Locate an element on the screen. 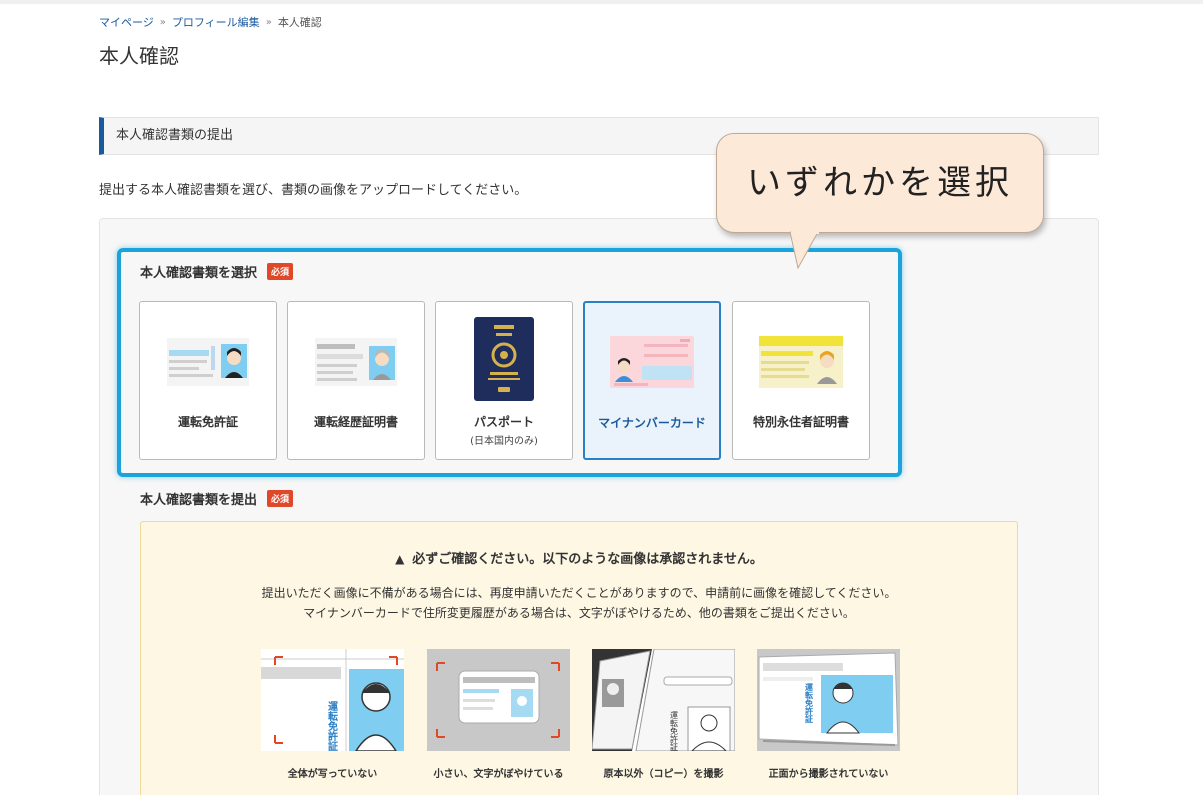  example-copy: 運転免許証 原本以外（コピー）を撮影 is located at coordinates (663, 714).